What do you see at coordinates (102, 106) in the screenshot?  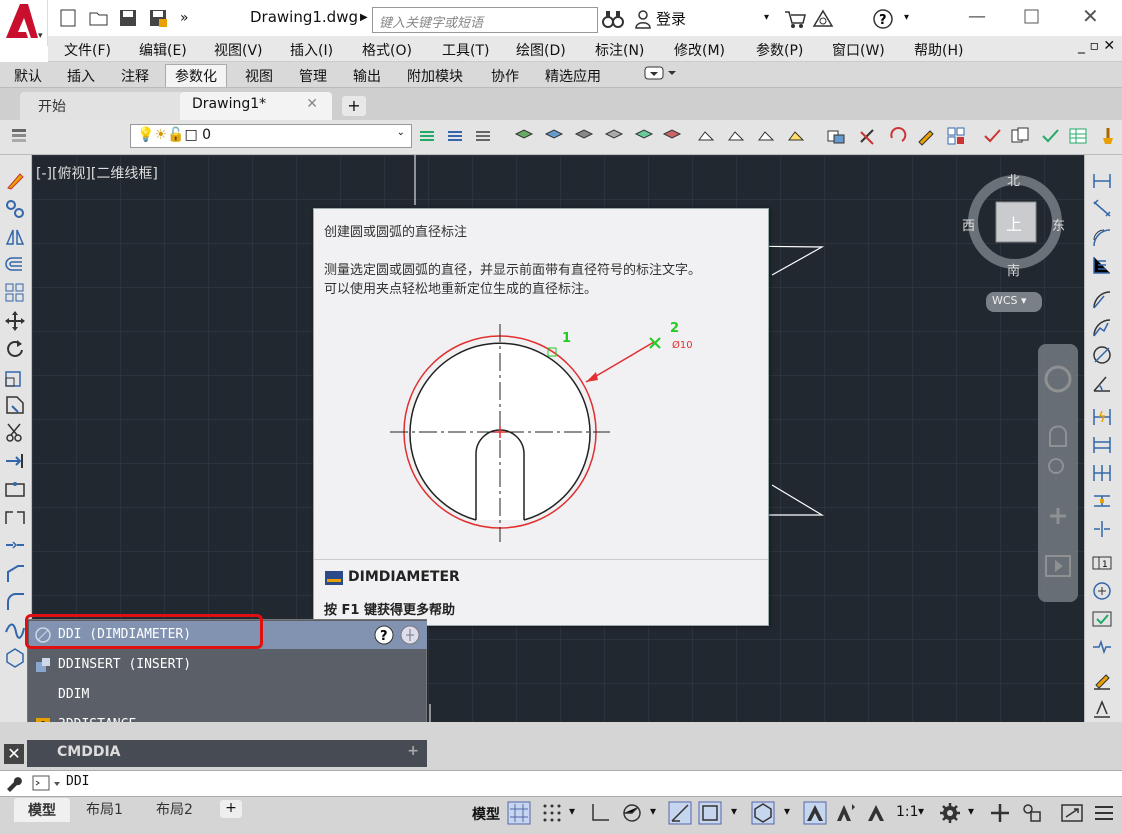 I see `file-tab-start: 开始` at bounding box center [102, 106].